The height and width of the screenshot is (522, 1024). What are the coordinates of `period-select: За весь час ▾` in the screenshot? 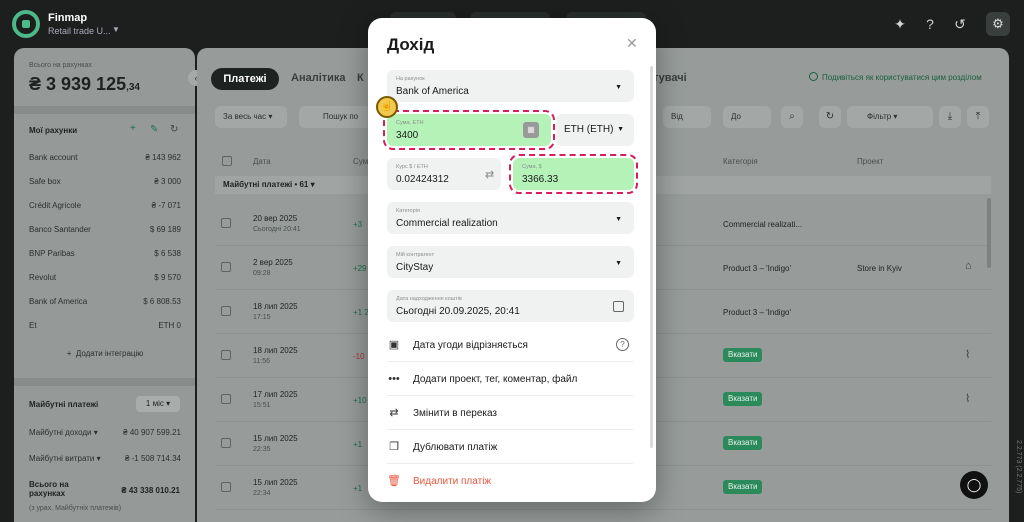 It's located at (251, 117).